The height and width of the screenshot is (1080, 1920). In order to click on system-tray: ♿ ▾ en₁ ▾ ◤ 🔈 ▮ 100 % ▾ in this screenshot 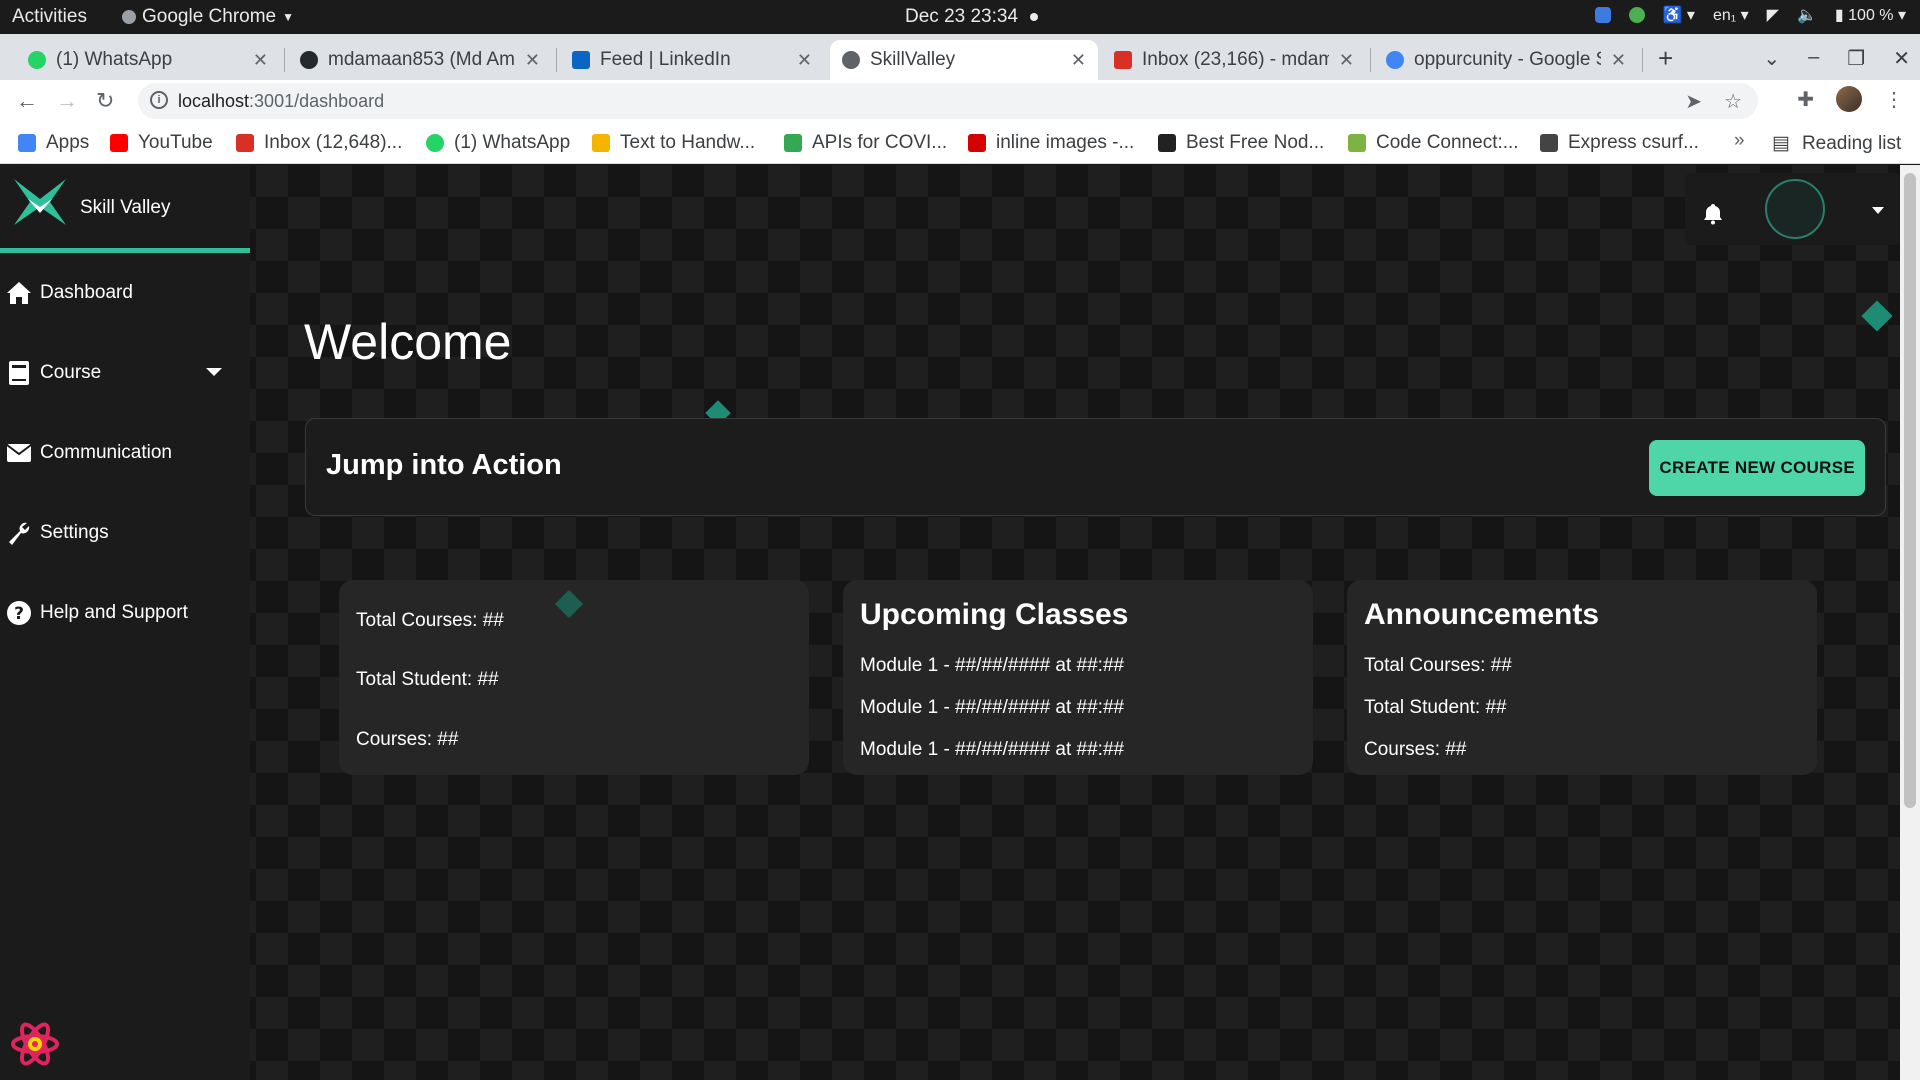, I will do `click(1750, 15)`.